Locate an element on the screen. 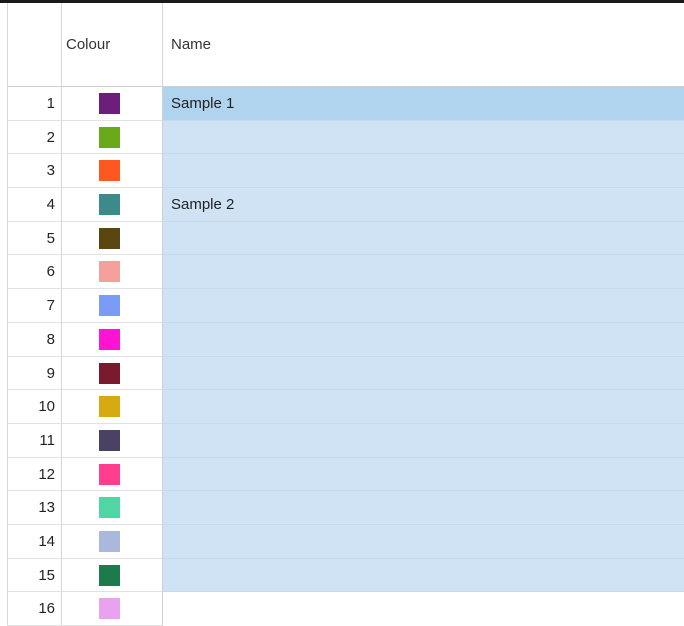 This screenshot has width=684, height=626. table-row: 10 is located at coordinates (342, 407).